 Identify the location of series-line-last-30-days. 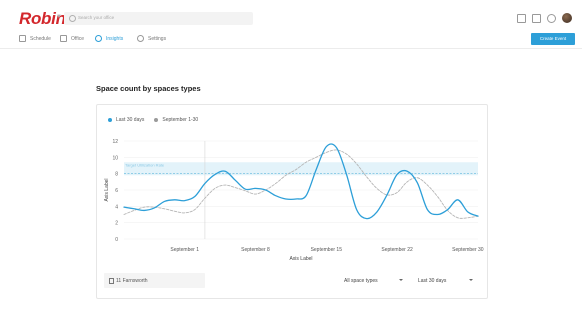
(301, 181).